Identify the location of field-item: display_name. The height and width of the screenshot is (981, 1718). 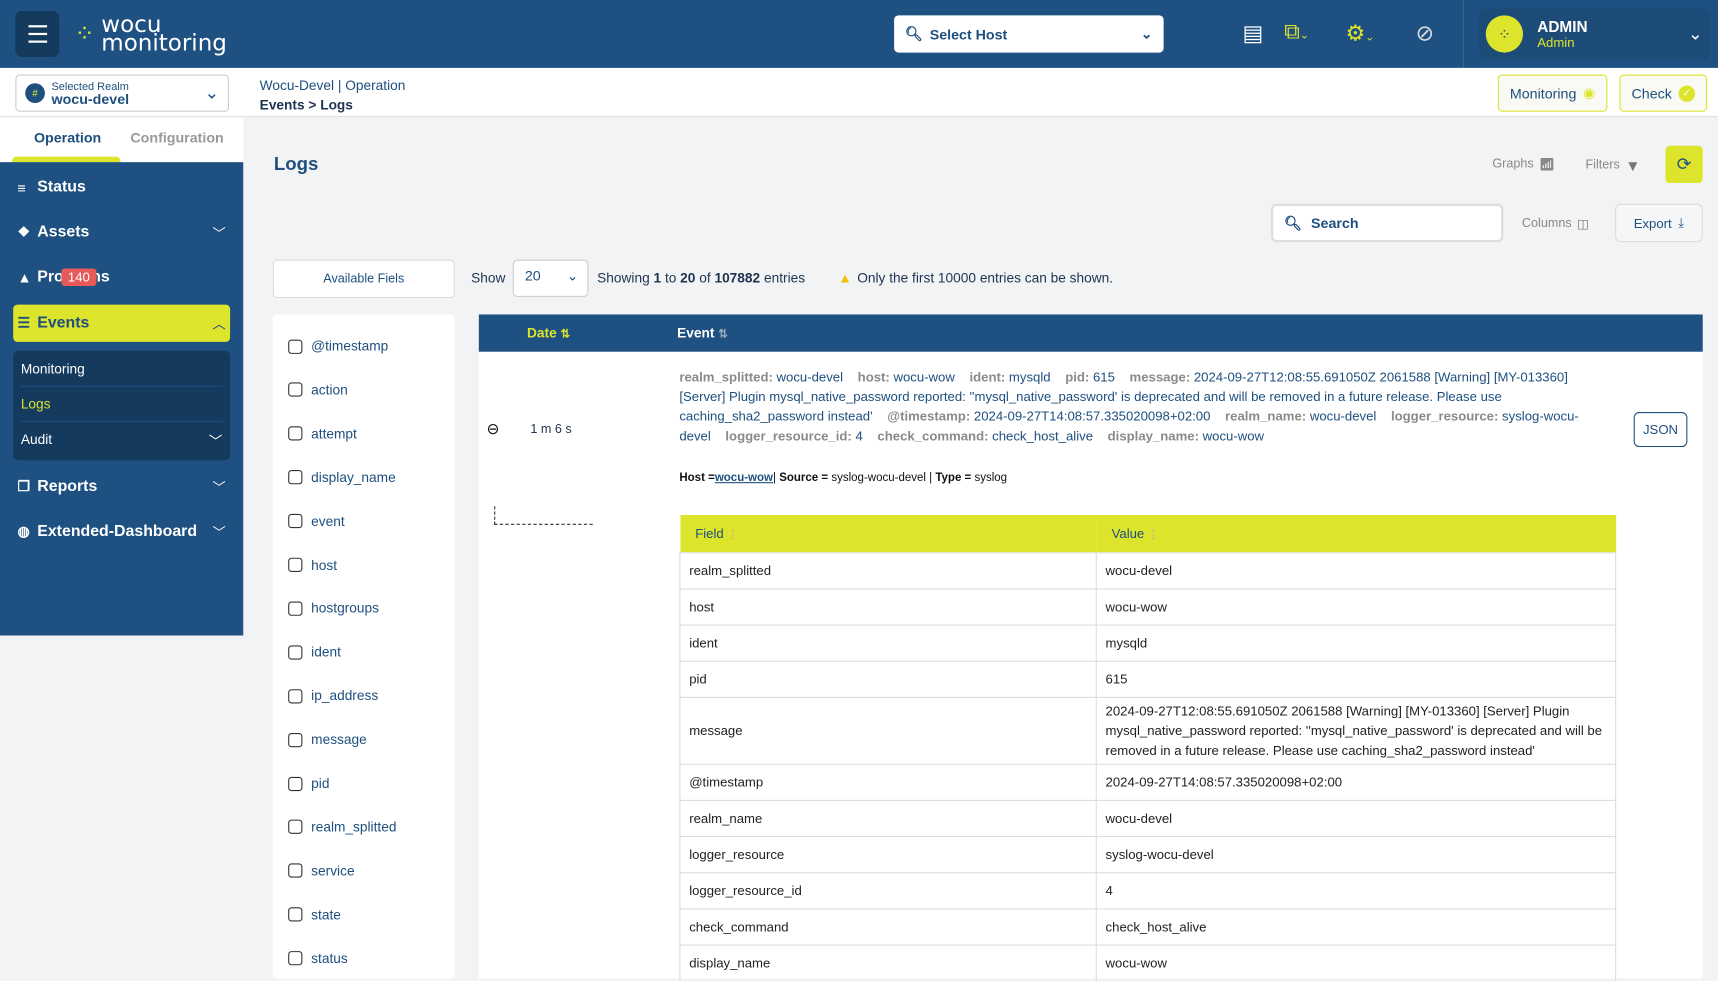
(342, 477).